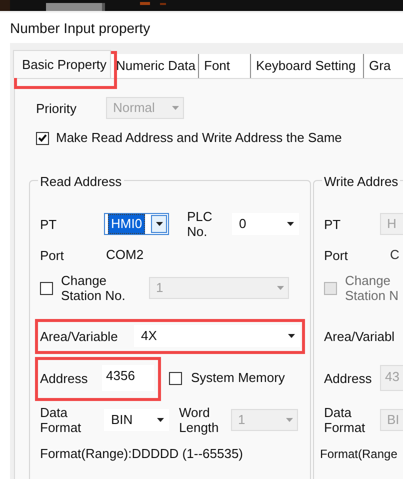  What do you see at coordinates (359, 454) in the screenshot?
I see `format-range-text: Format(Range` at bounding box center [359, 454].